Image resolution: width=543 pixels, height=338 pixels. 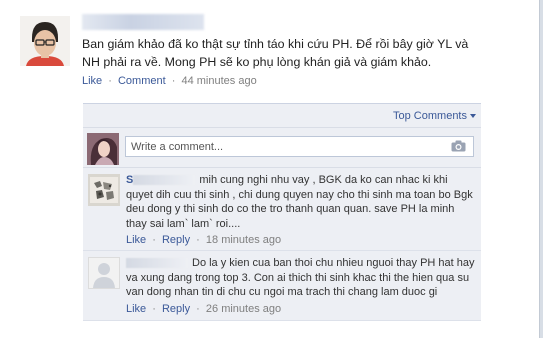 I want to click on comment-timestamp: 18 minutes ago, so click(x=243, y=240).